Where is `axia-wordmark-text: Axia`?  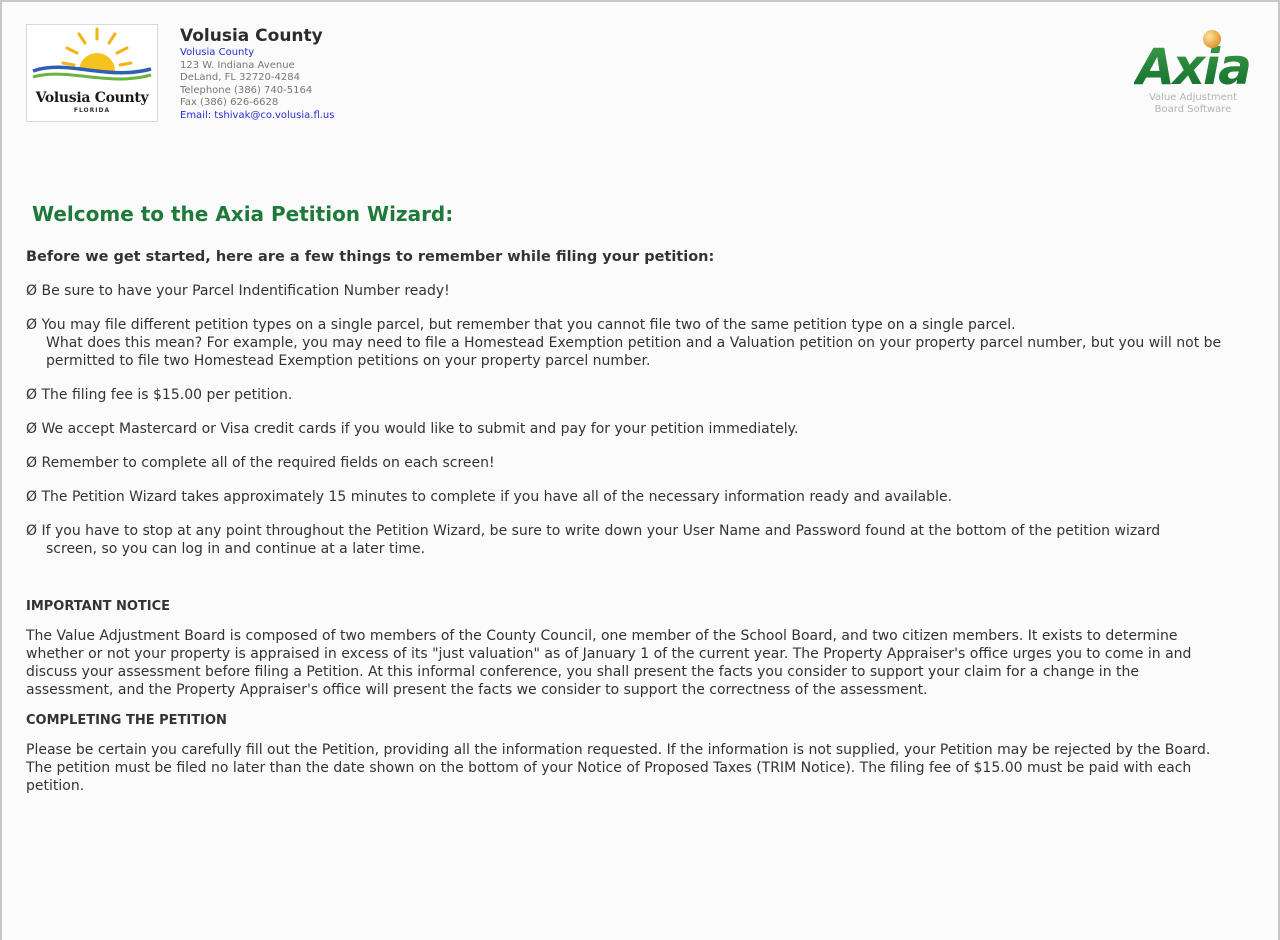
axia-wordmark-text: Axia is located at coordinates (1192, 63).